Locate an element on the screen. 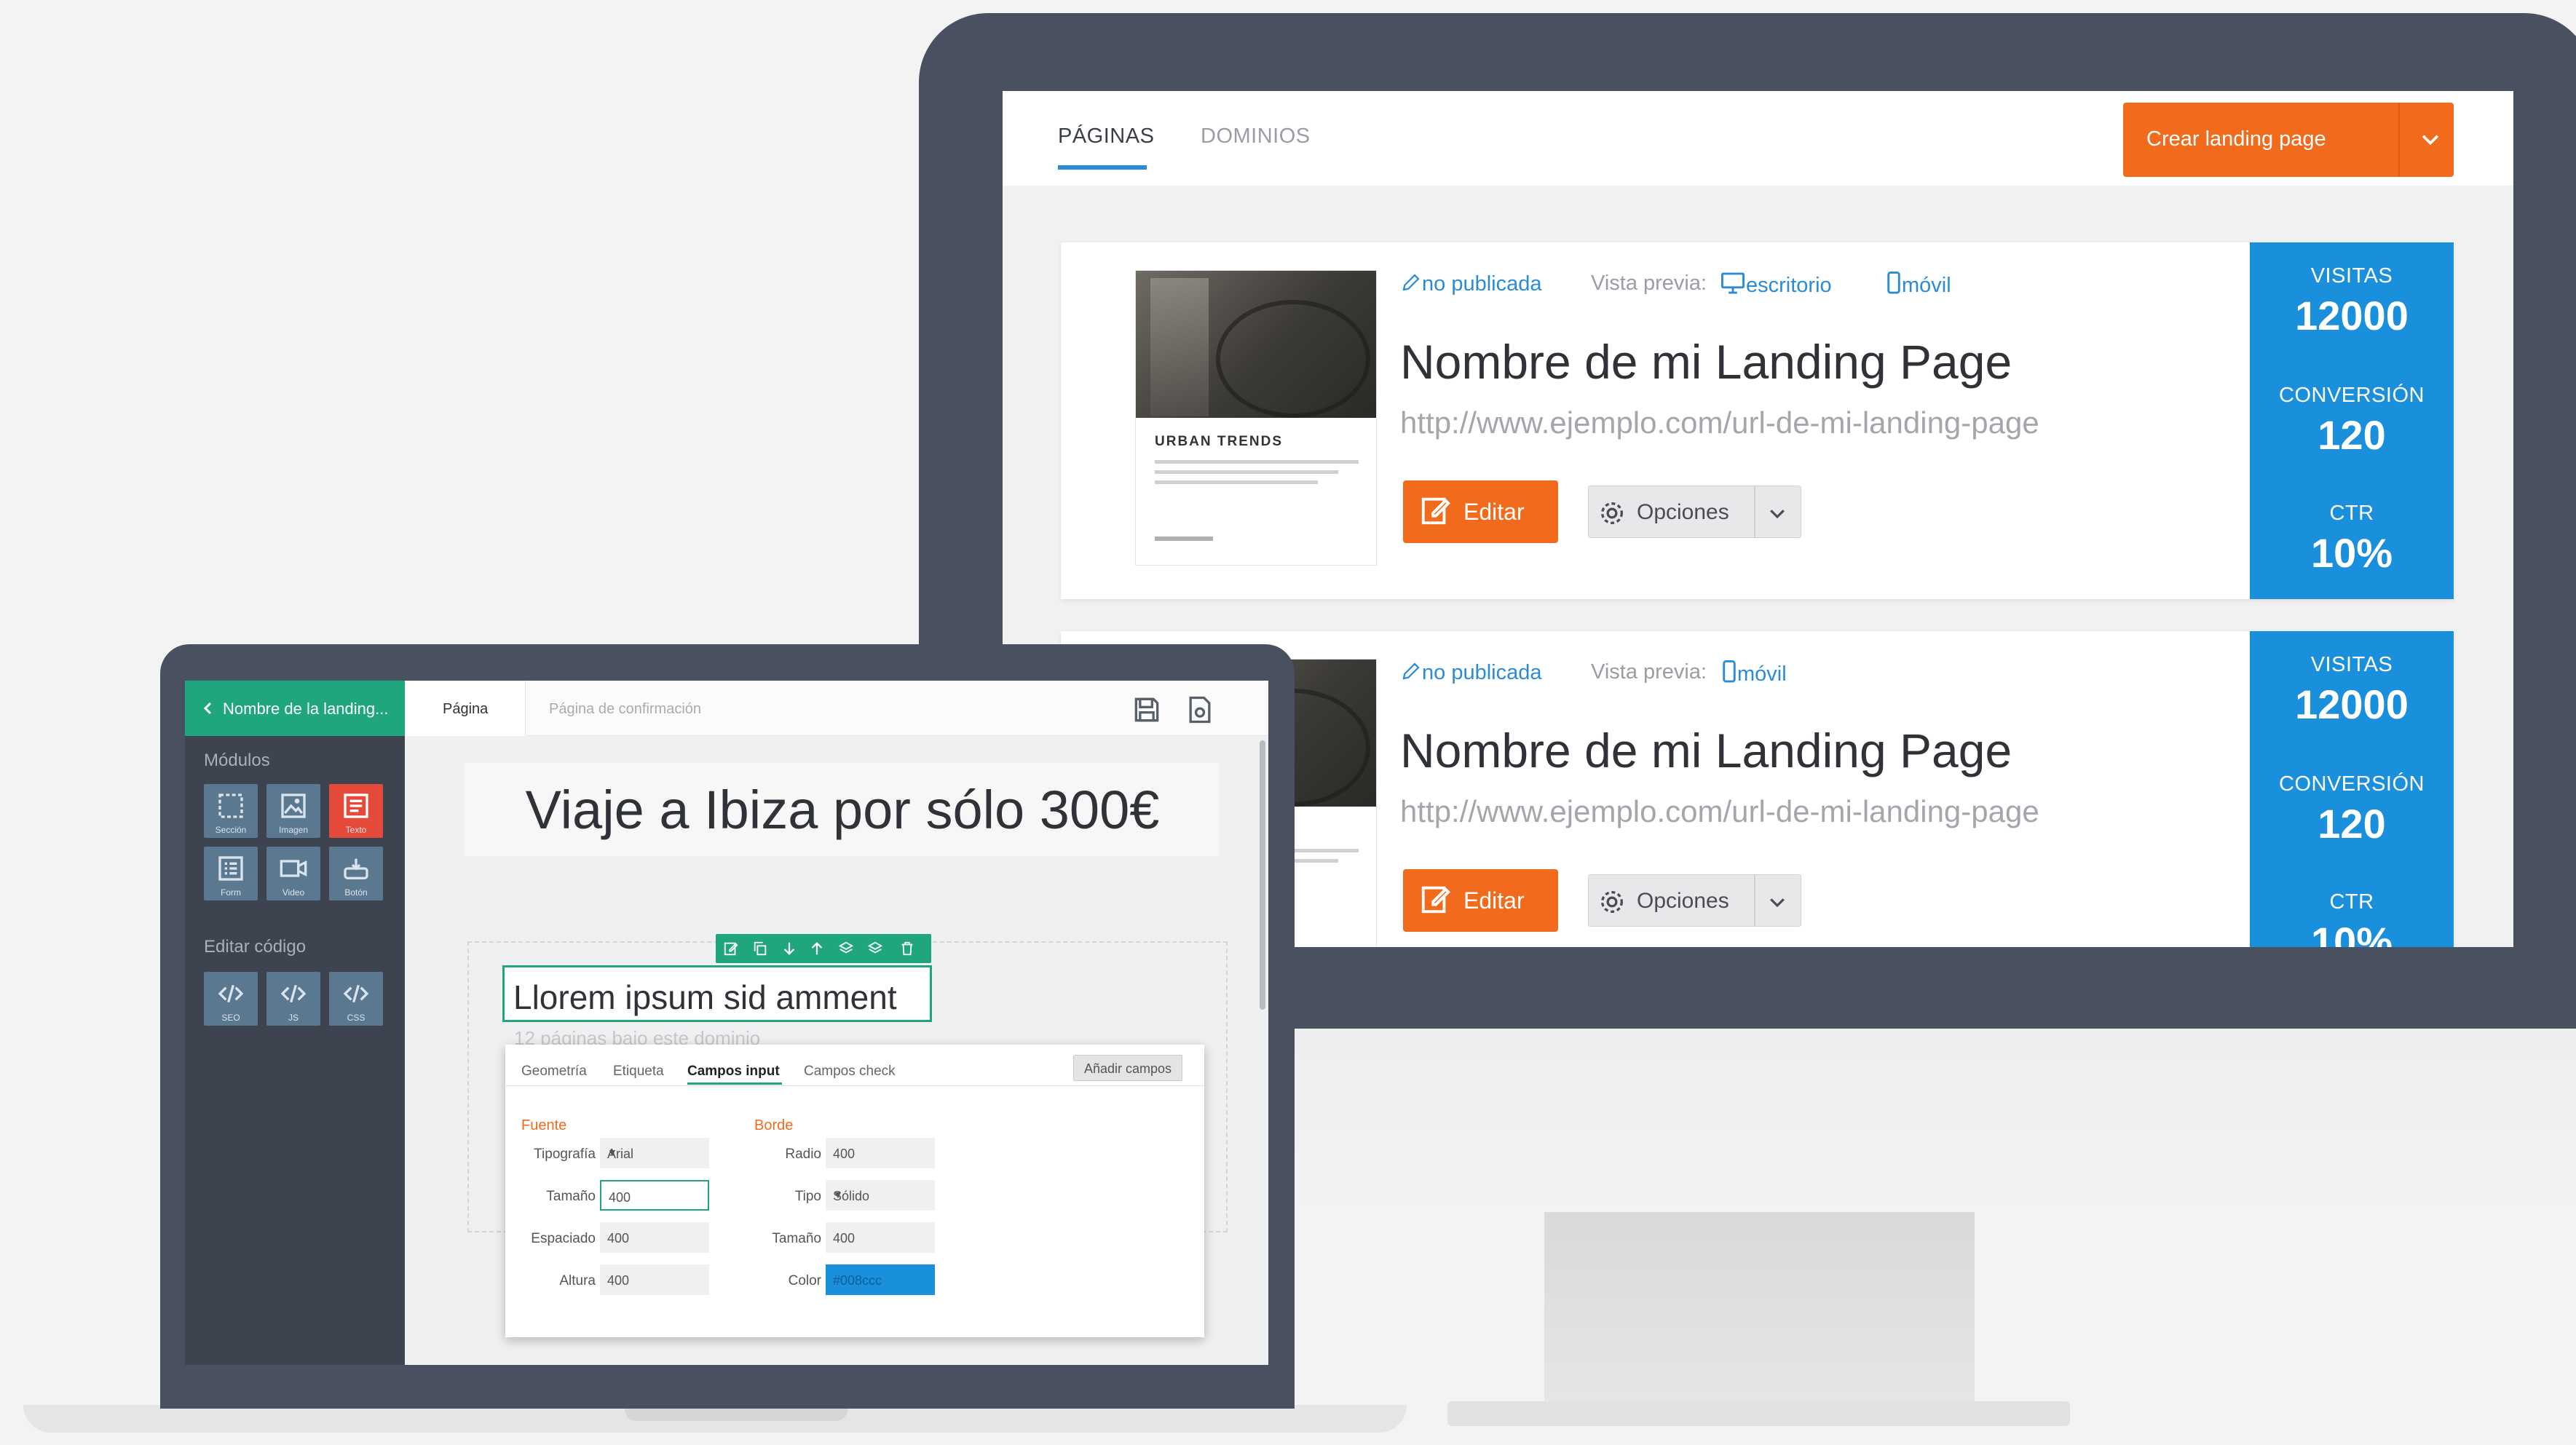 The image size is (2576, 1445). field-label: Radio is located at coordinates (803, 1154).